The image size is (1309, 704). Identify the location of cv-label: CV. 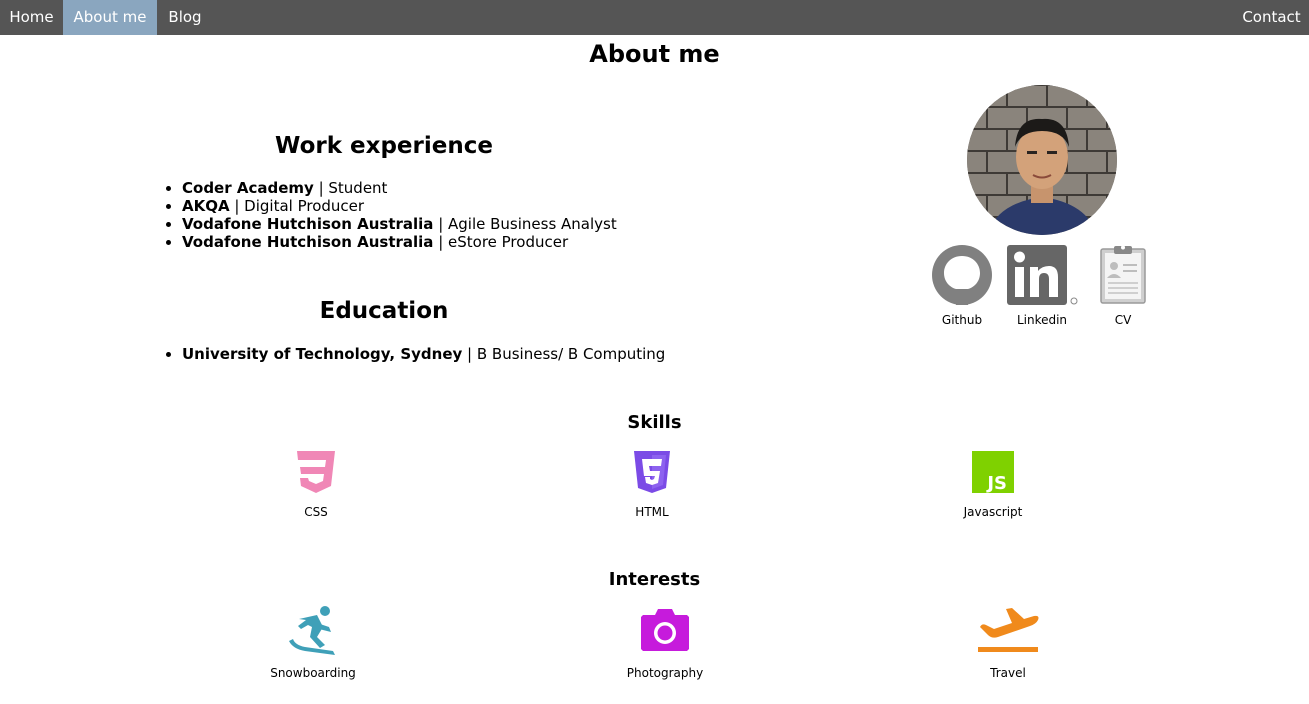
(1123, 320).